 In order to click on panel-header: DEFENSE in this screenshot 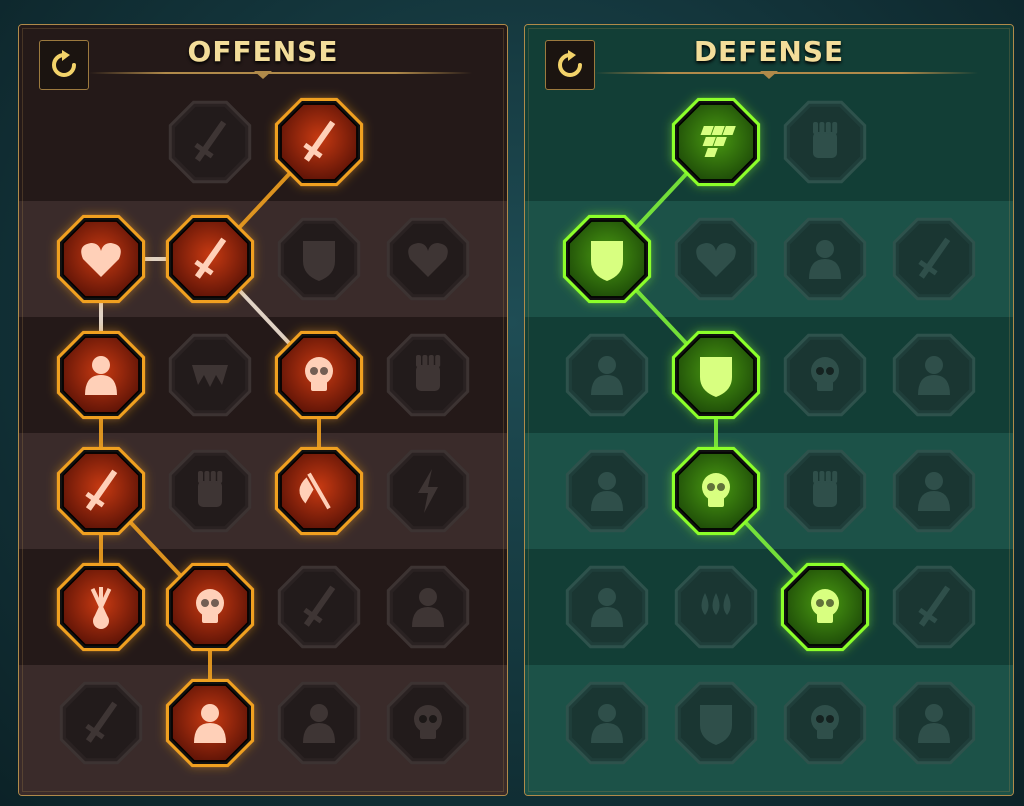, I will do `click(769, 57)`.